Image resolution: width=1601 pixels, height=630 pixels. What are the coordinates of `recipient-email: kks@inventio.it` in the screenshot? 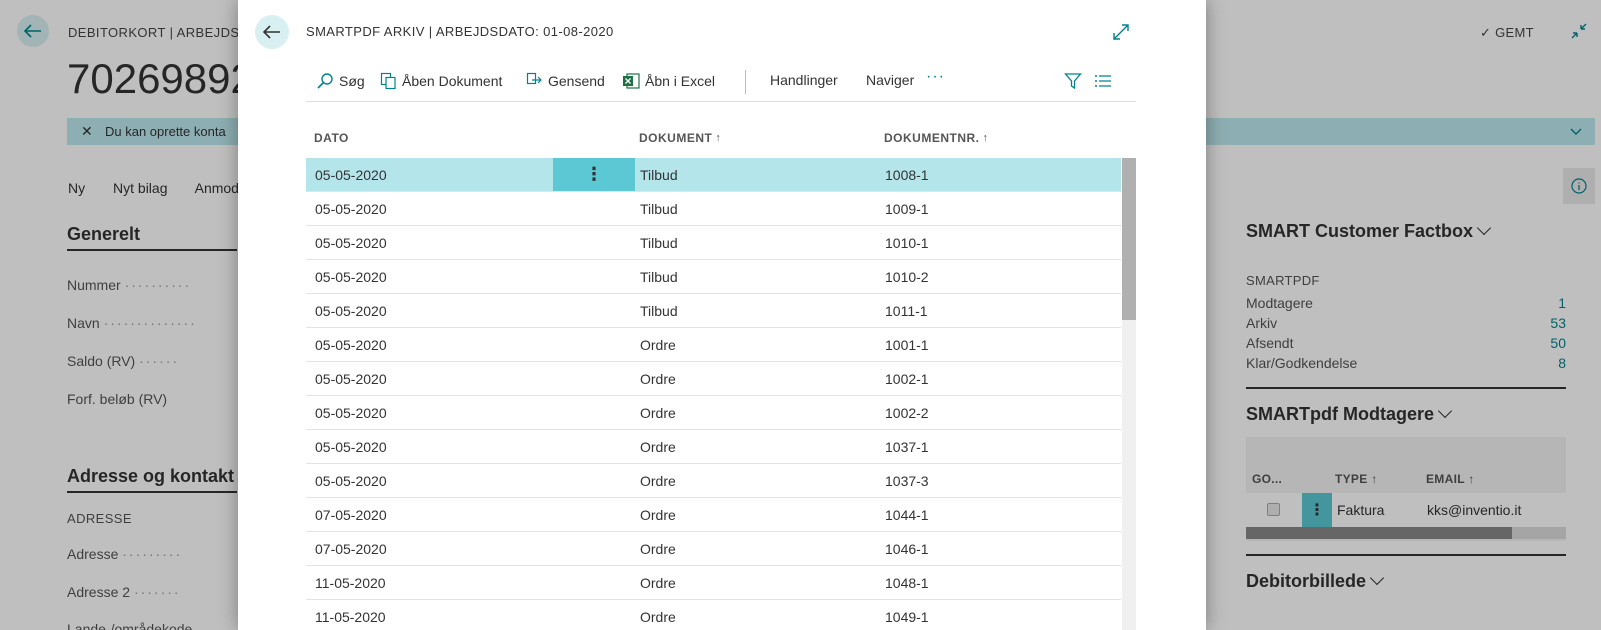 It's located at (1474, 510).